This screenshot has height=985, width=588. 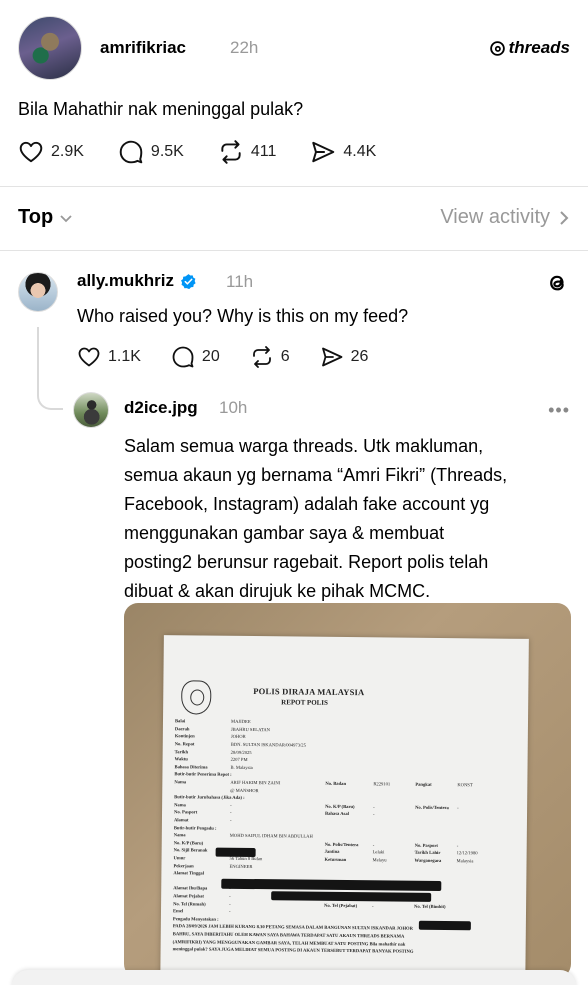 I want to click on thread-line, so click(x=38, y=360).